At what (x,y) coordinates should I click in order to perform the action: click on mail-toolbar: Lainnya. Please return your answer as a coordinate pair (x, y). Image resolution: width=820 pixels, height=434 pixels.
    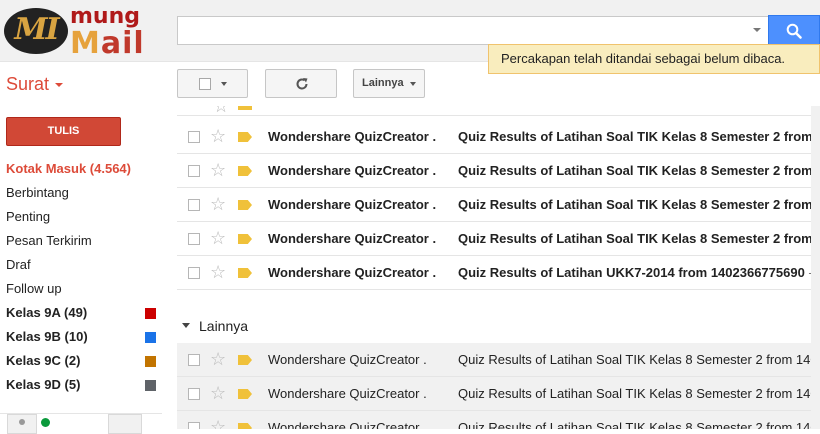
    Looking at the image, I should click on (491, 84).